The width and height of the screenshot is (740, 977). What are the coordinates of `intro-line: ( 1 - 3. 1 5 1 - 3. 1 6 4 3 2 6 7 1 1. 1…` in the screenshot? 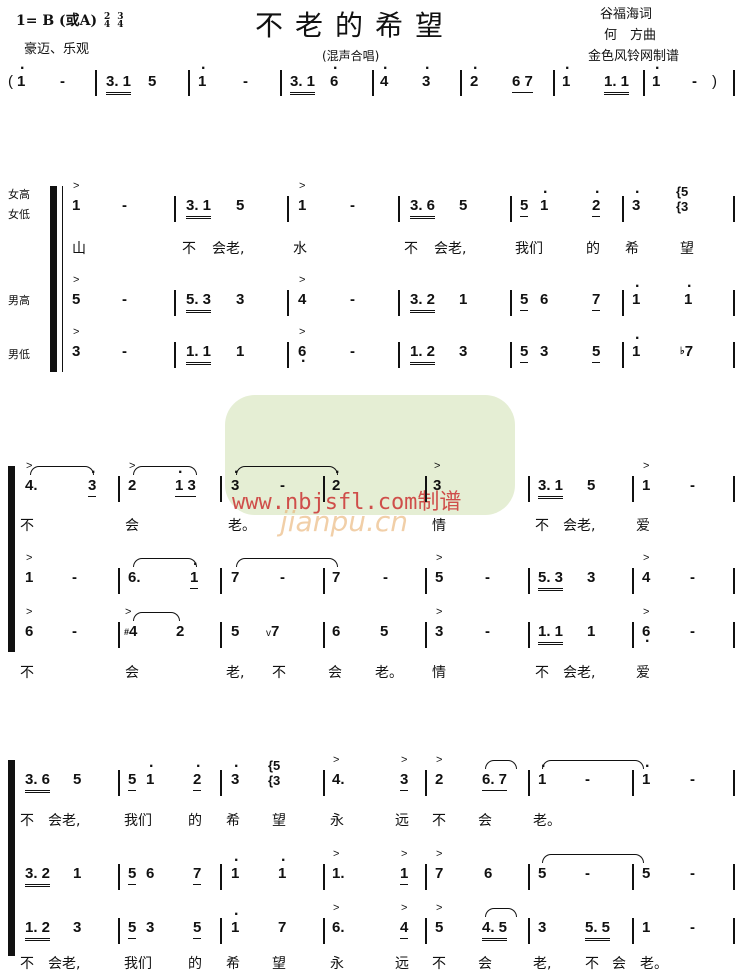 It's located at (370, 77).